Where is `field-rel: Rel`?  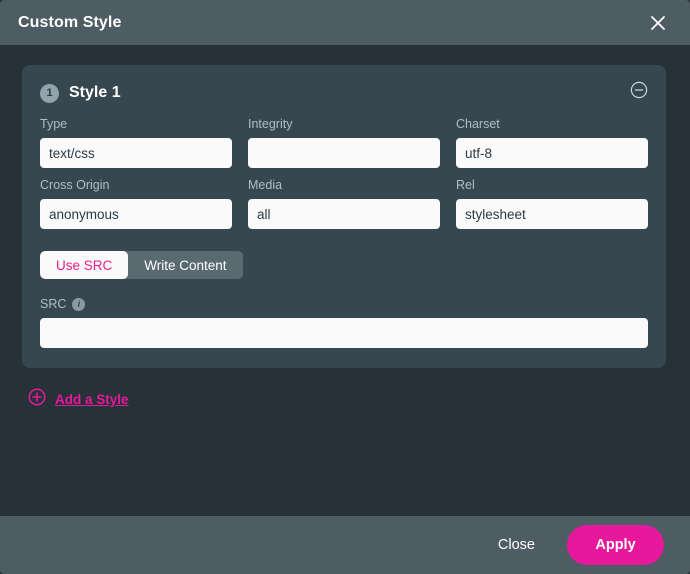 field-rel: Rel is located at coordinates (552, 203).